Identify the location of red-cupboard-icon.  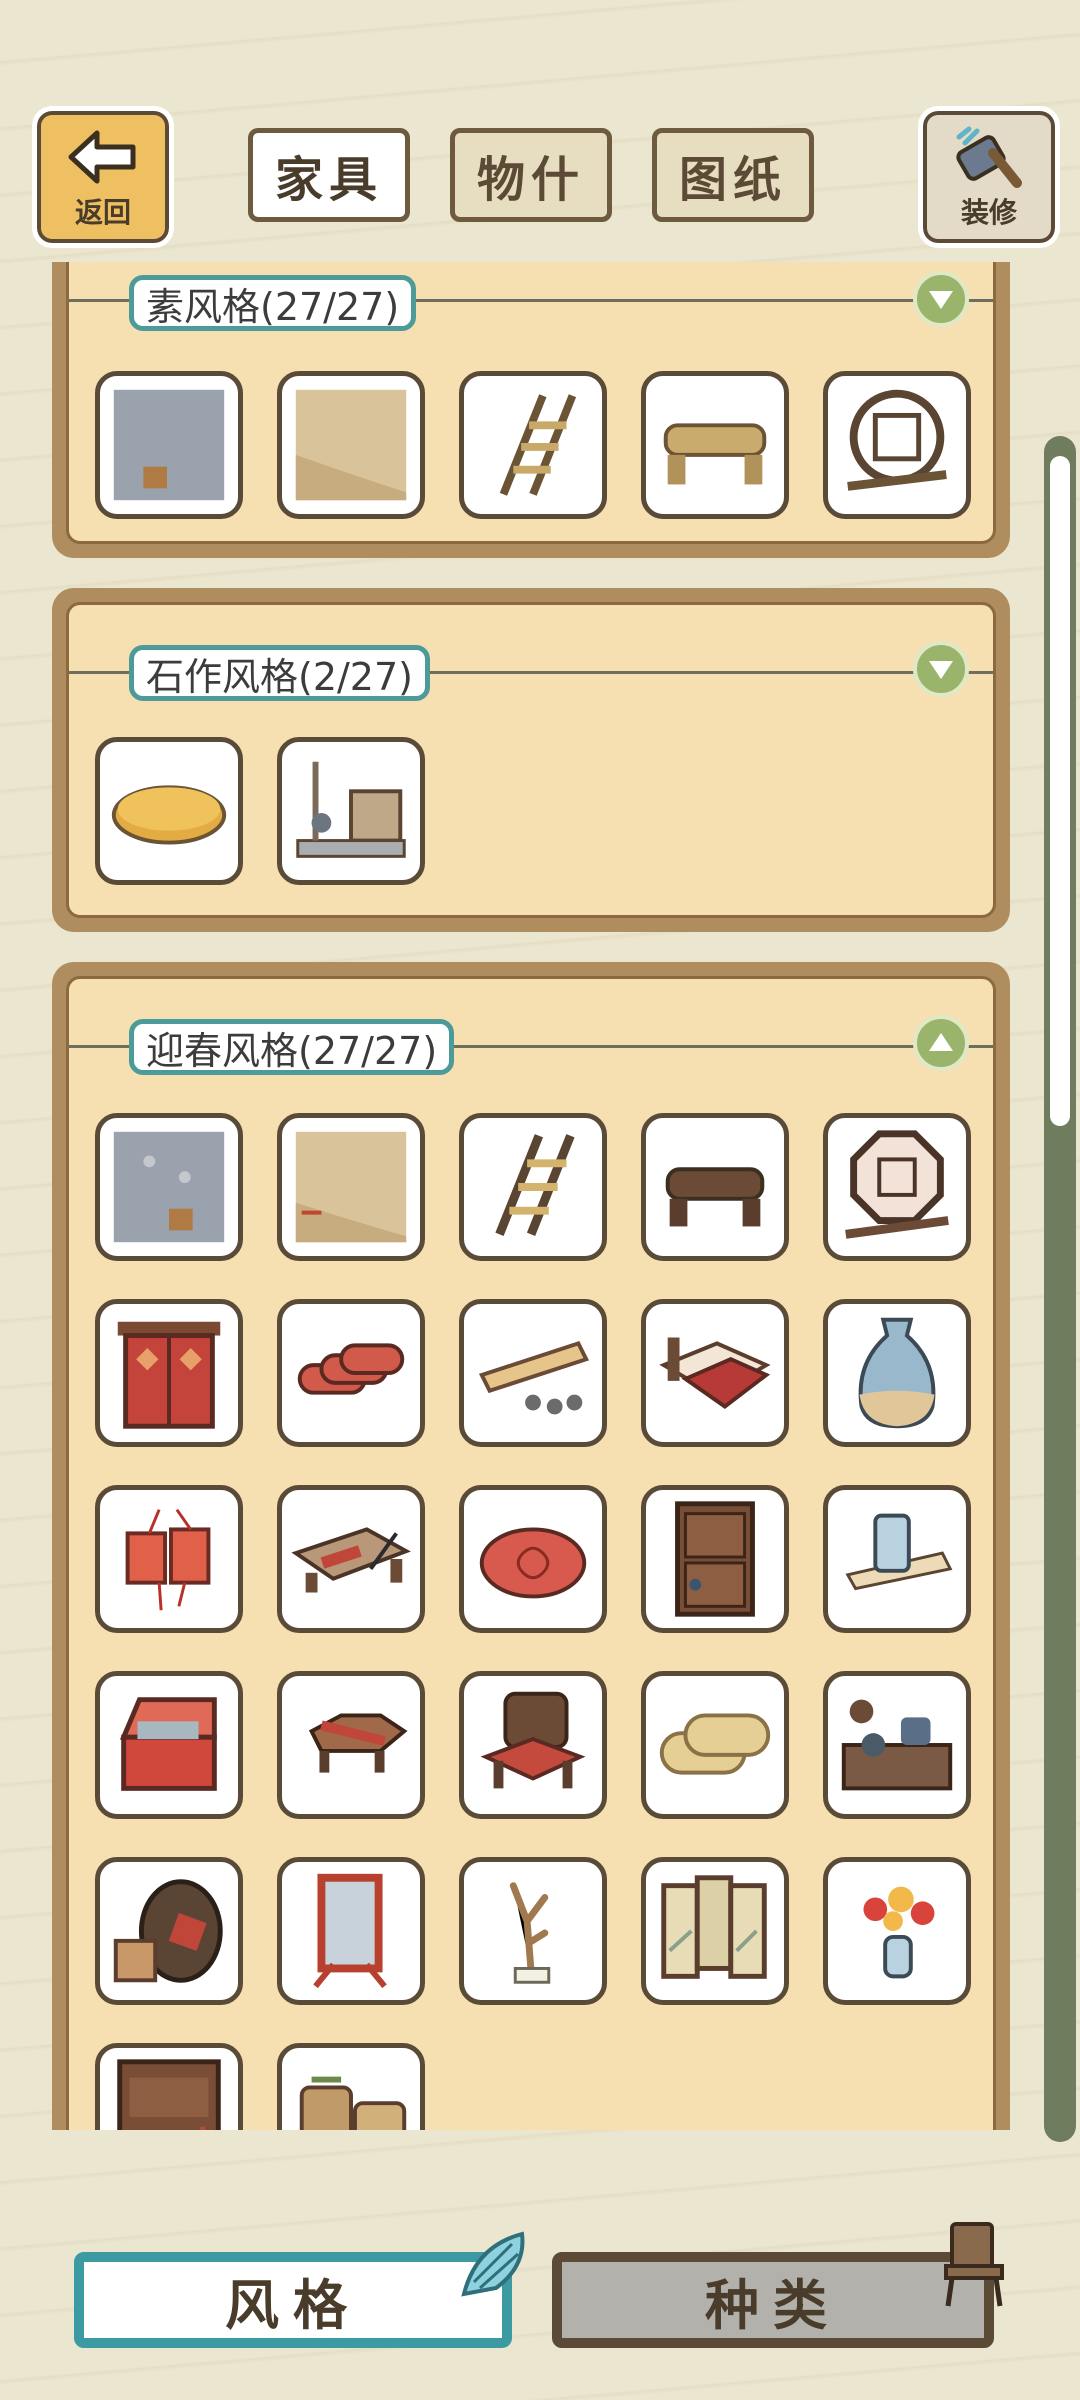
(169, 2094).